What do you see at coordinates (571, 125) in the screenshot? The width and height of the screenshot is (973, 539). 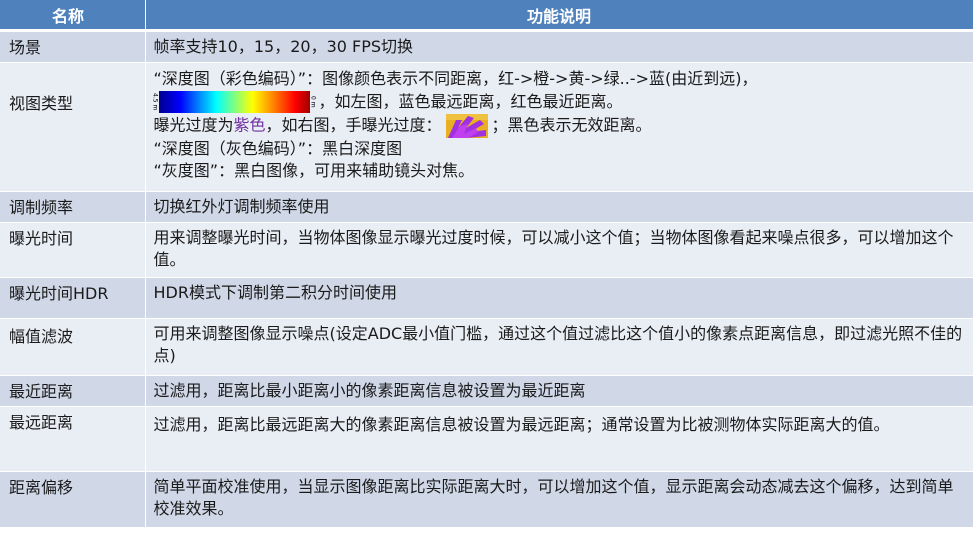 I see `view-line-3-c: ；黑色表示无效距离。` at bounding box center [571, 125].